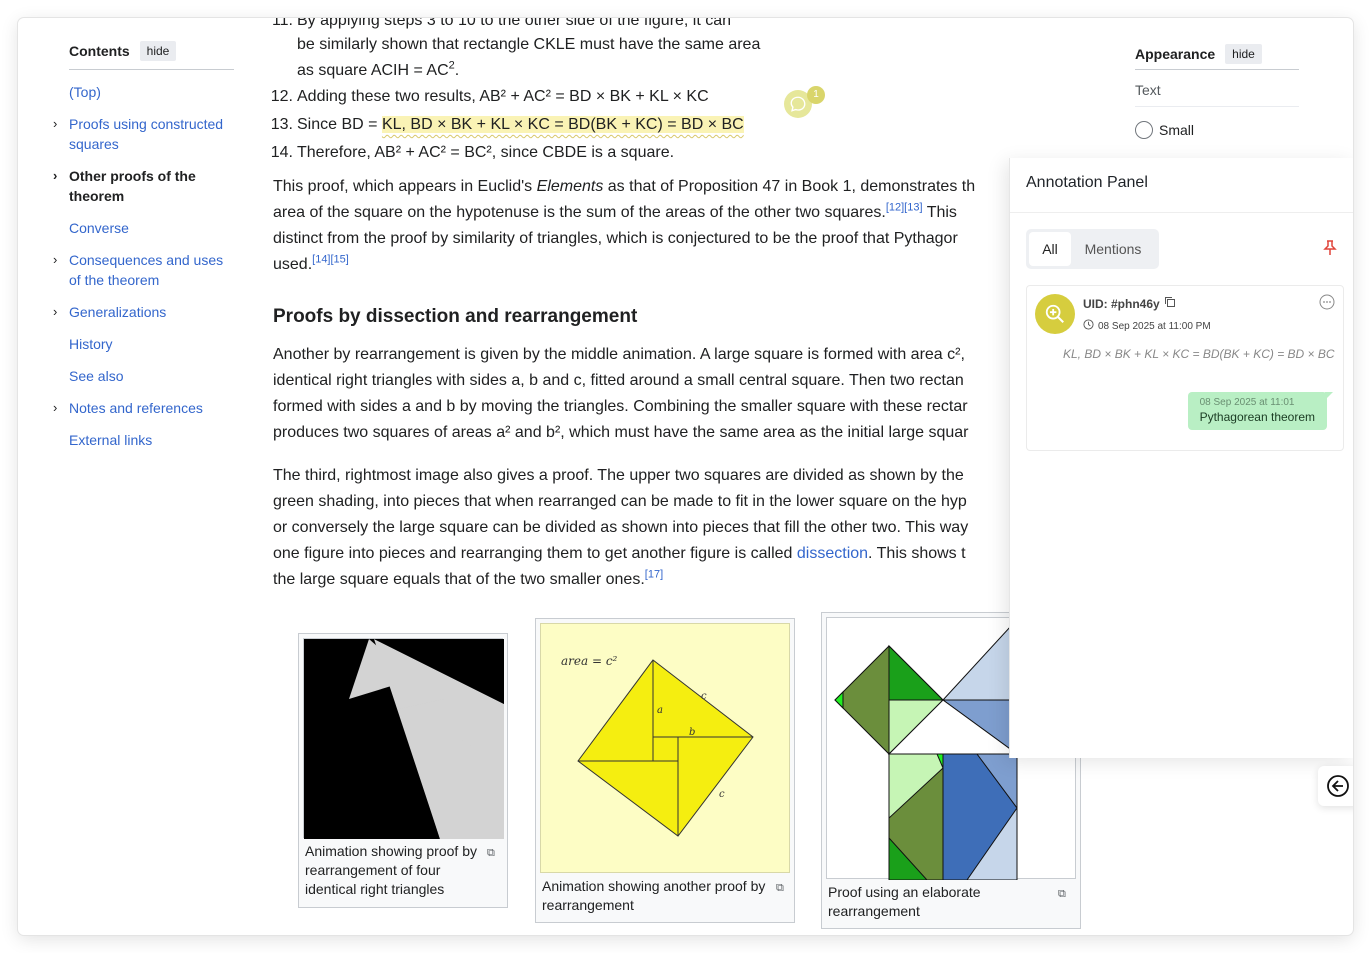 This screenshot has height=953, width=1371. What do you see at coordinates (339, 124) in the screenshot?
I see `list-item-text: Since BD =` at bounding box center [339, 124].